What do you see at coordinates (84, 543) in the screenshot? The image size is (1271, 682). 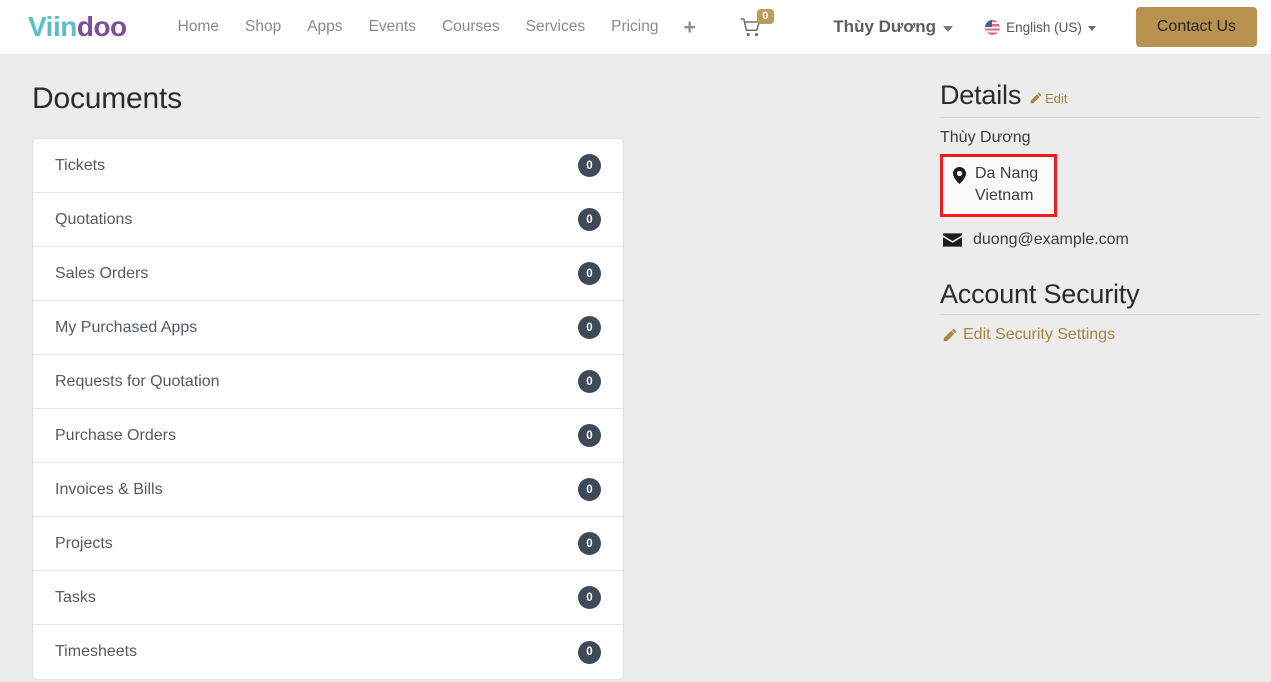 I see `list-item-label: Projects` at bounding box center [84, 543].